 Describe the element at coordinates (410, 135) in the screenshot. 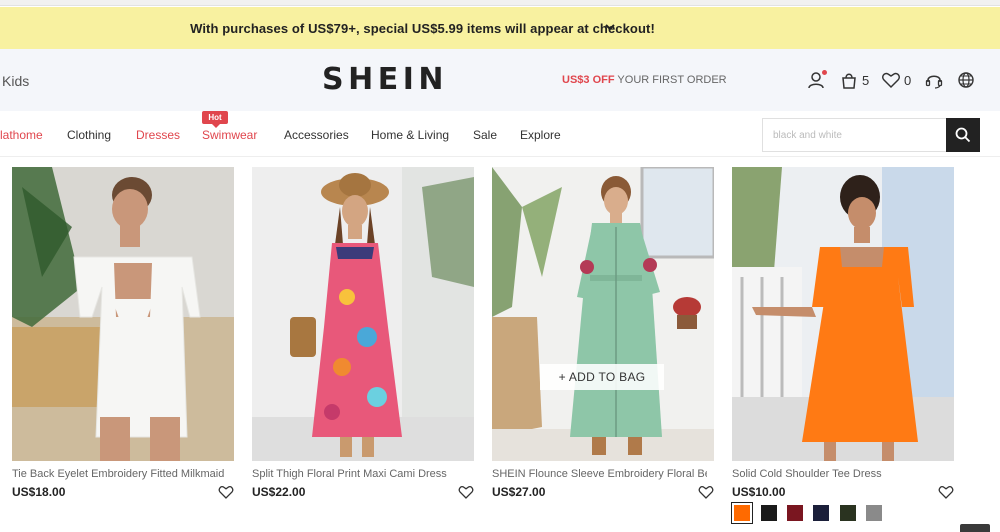

I see `nav-item-home-living: Home & Living` at that location.